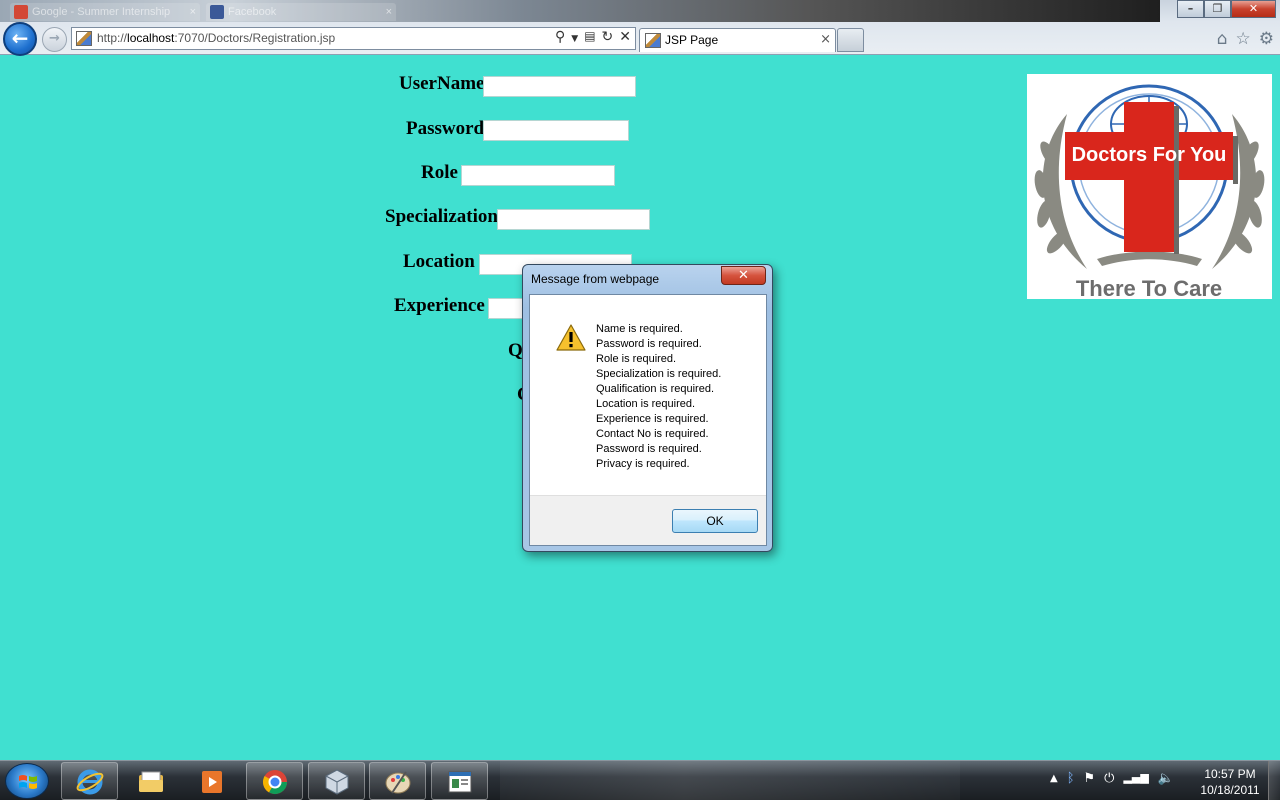  Describe the element at coordinates (1230, 782) in the screenshot. I see `clock: 10:57 PM 10/18/2011` at that location.